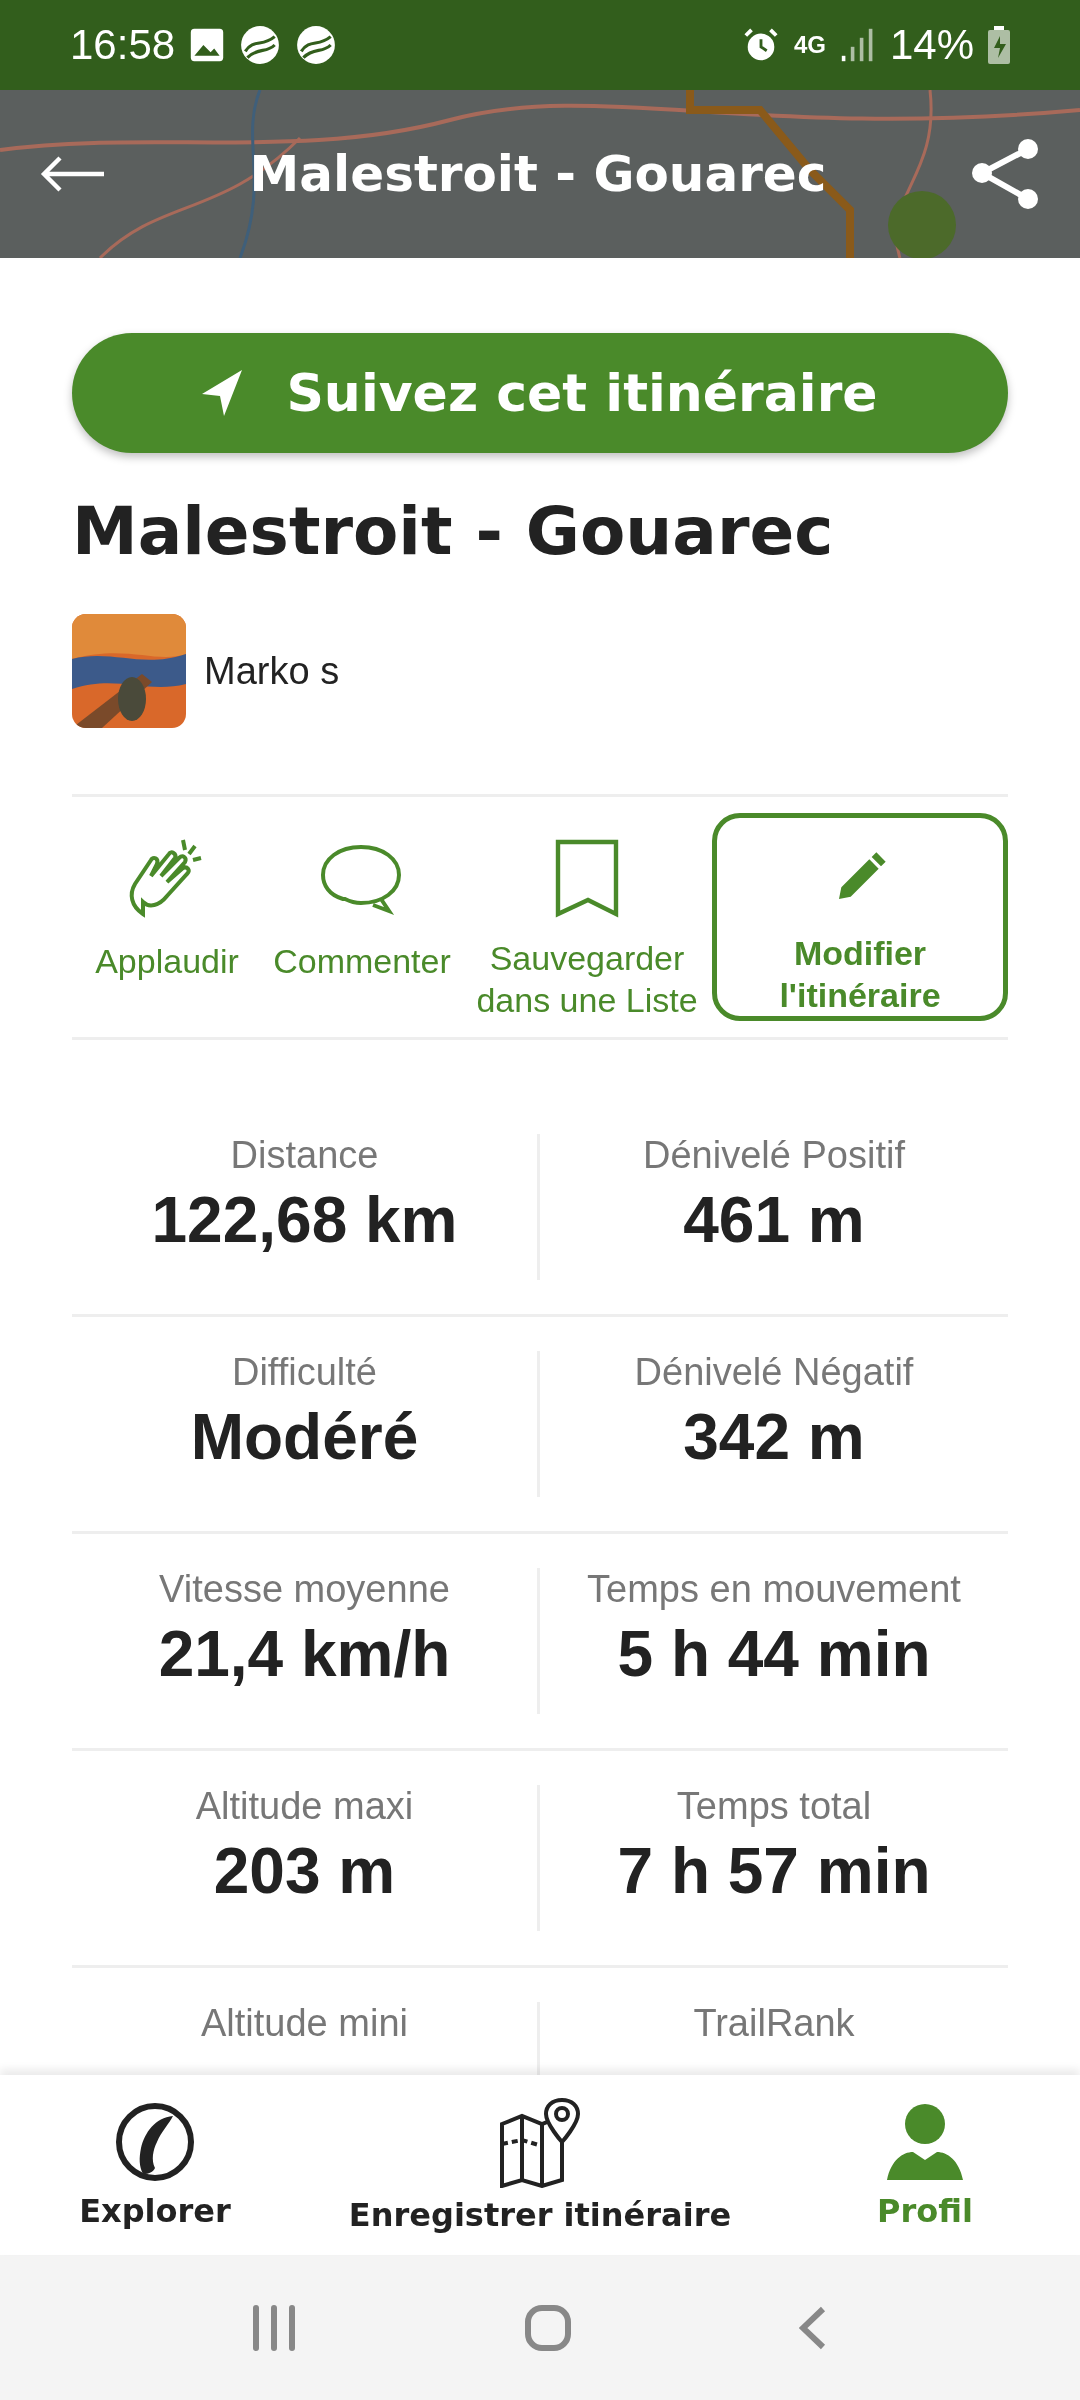 The width and height of the screenshot is (1080, 2400). I want to click on stat-label: Difficulté, so click(304, 1372).